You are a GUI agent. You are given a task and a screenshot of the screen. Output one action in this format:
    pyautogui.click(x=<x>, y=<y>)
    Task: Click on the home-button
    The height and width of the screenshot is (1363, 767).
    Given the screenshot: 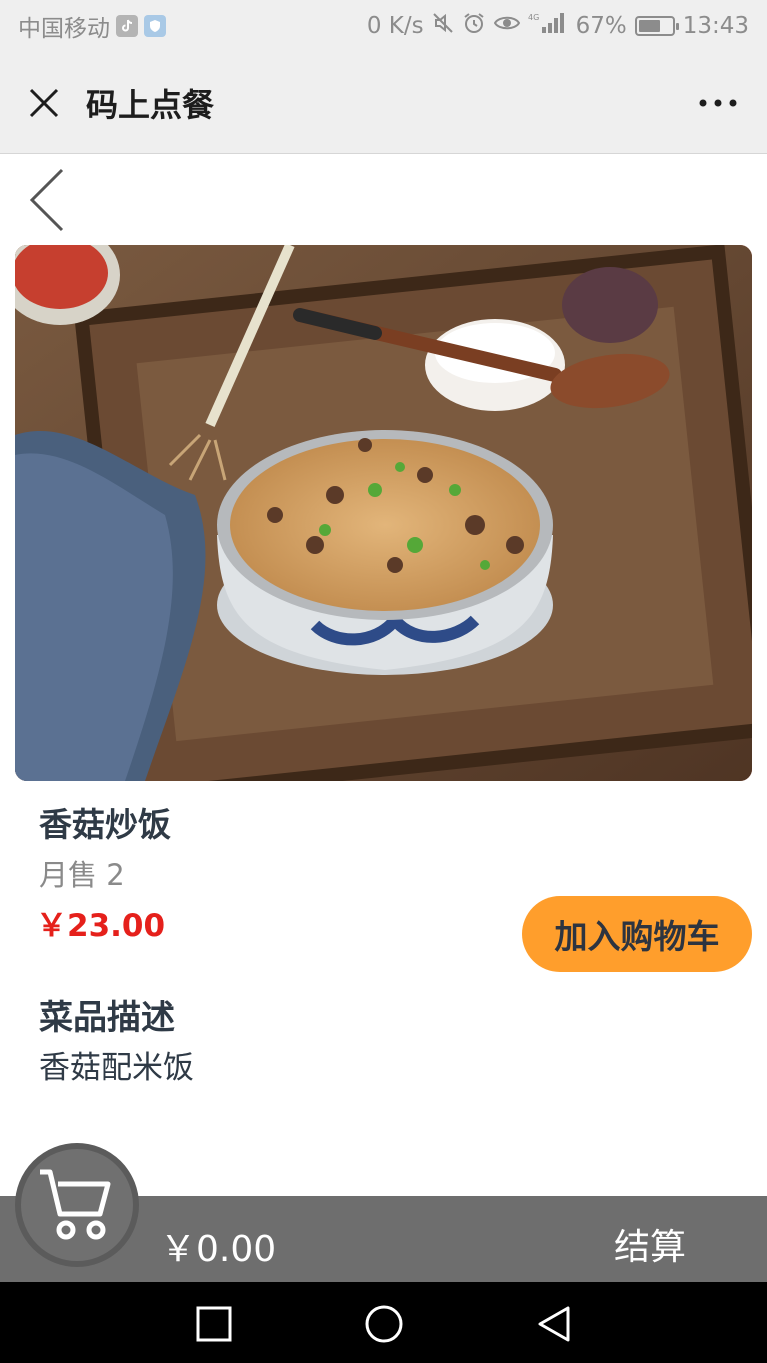 What is the action you would take?
    pyautogui.click(x=384, y=1324)
    